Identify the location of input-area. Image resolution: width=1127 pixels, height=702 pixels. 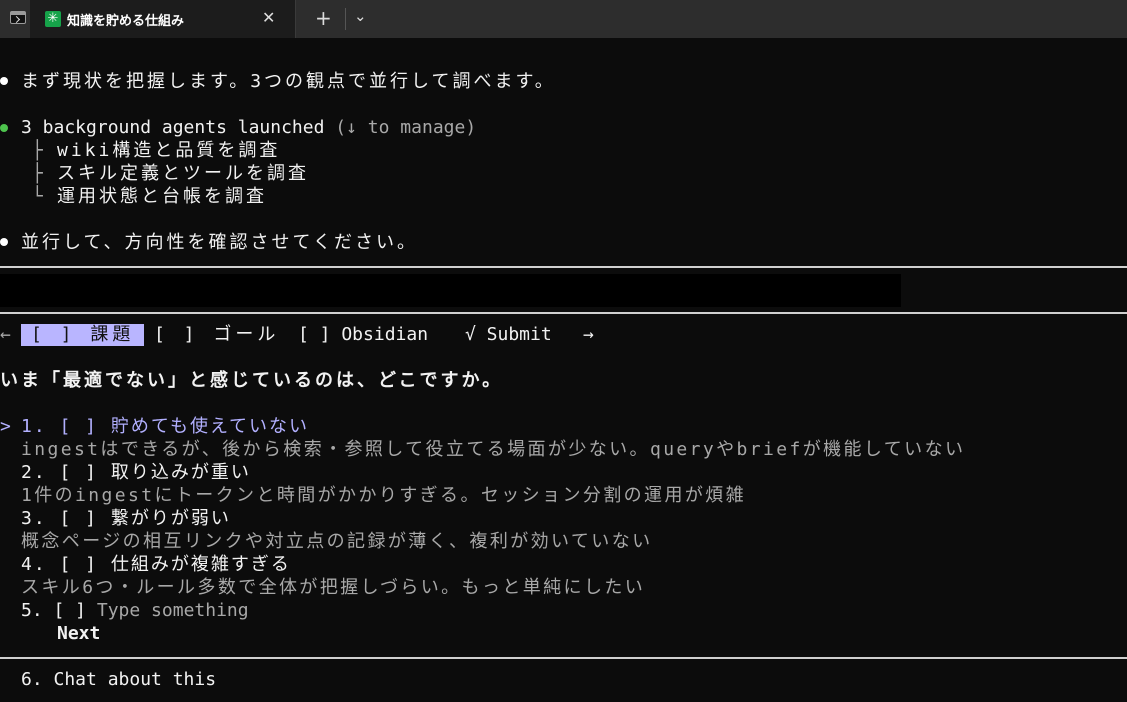
(450, 290).